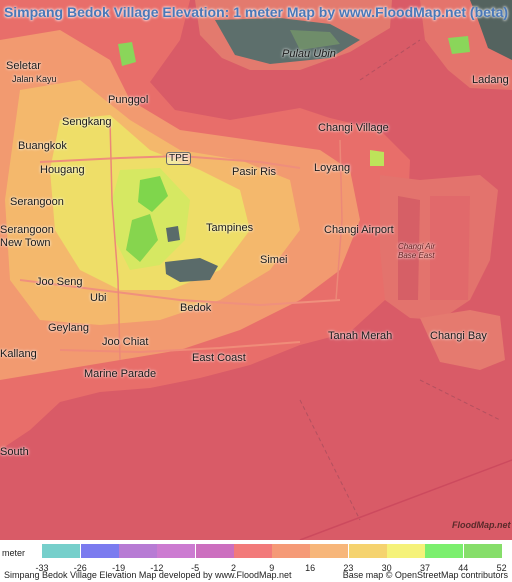 The image size is (512, 582). Describe the element at coordinates (125, 342) in the screenshot. I see `place-joo-chiat: Joo Chiat` at that location.